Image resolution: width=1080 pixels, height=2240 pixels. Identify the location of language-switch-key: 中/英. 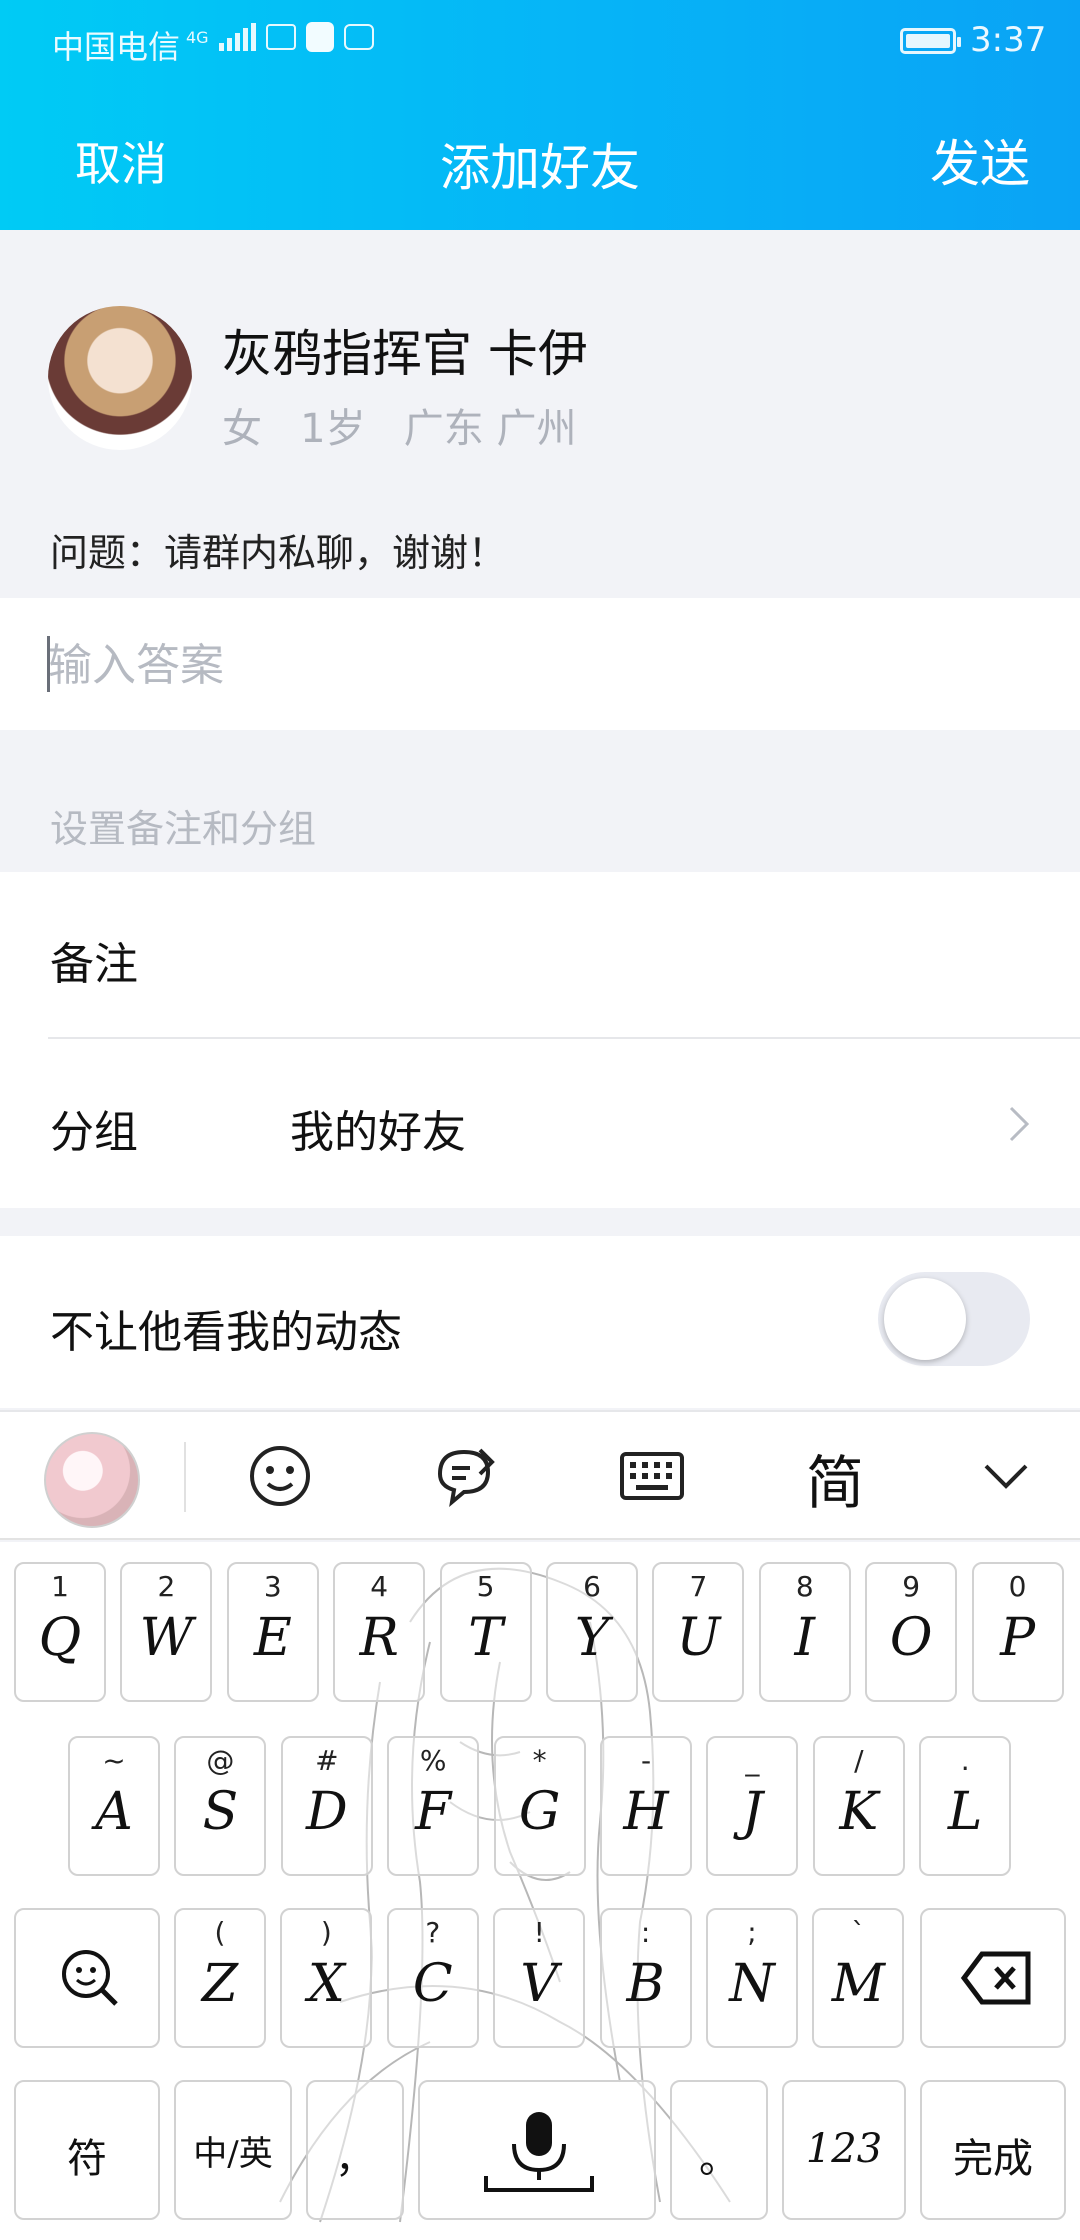
(233, 2150).